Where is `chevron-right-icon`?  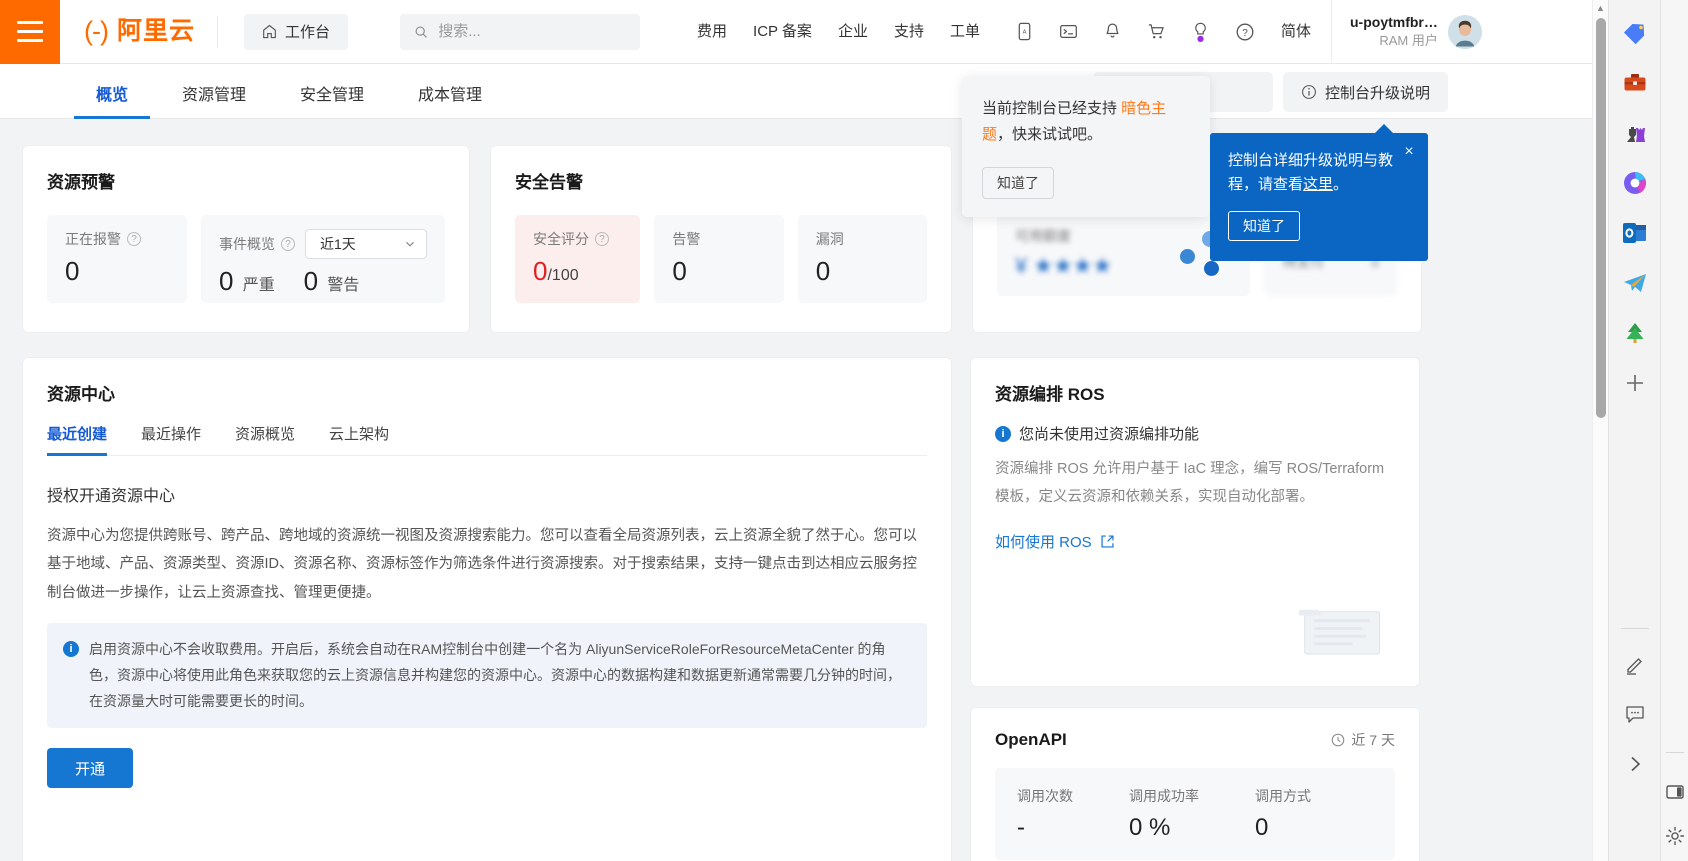 chevron-right-icon is located at coordinates (1635, 764).